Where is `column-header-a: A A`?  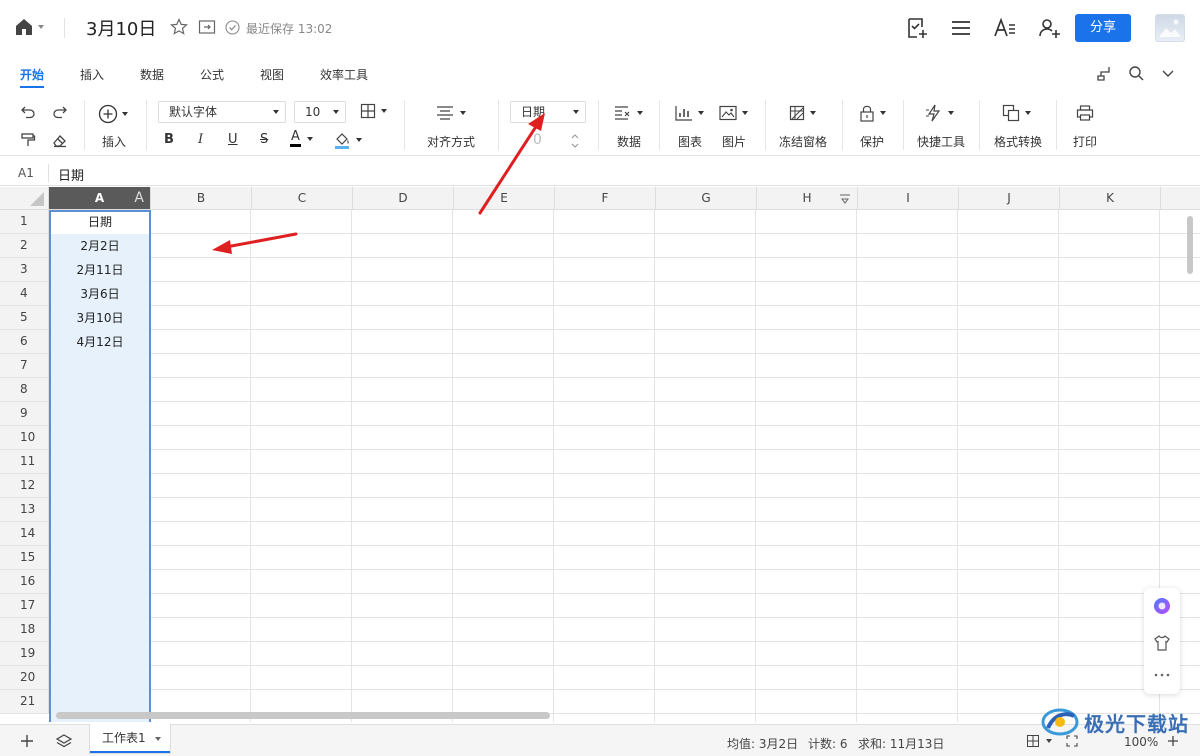
column-header-a: A A is located at coordinates (100, 198).